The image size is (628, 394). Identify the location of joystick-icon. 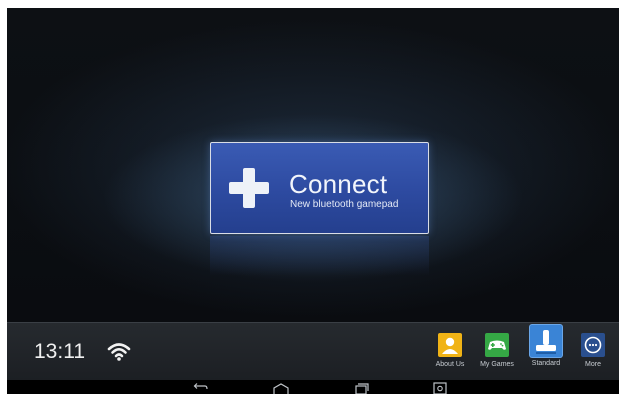
(546, 341).